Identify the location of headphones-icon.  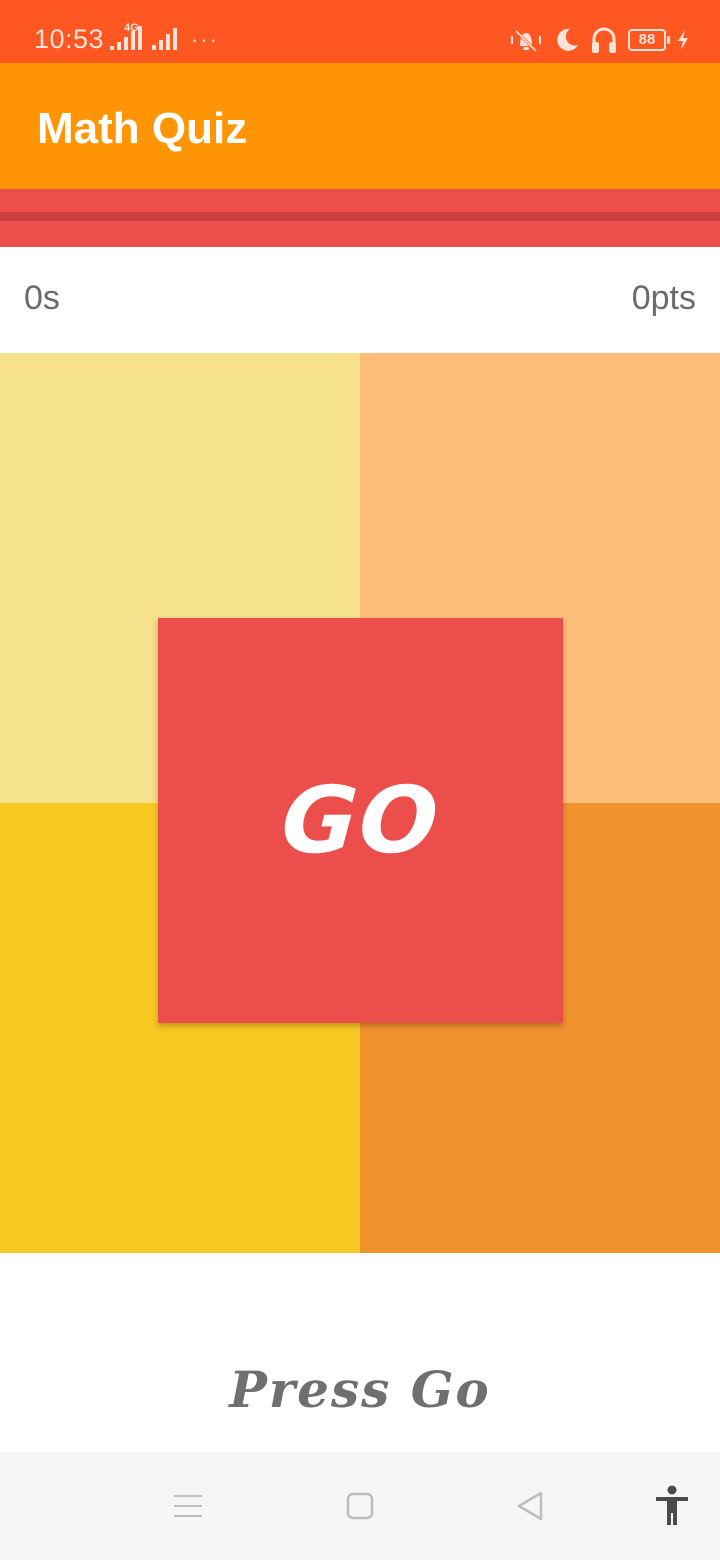
(604, 40).